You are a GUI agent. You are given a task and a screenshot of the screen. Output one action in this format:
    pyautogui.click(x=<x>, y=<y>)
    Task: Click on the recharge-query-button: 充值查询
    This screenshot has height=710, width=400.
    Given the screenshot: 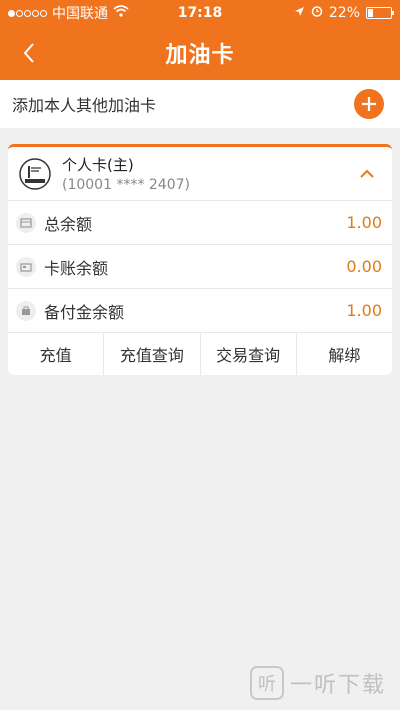 What is the action you would take?
    pyautogui.click(x=152, y=354)
    